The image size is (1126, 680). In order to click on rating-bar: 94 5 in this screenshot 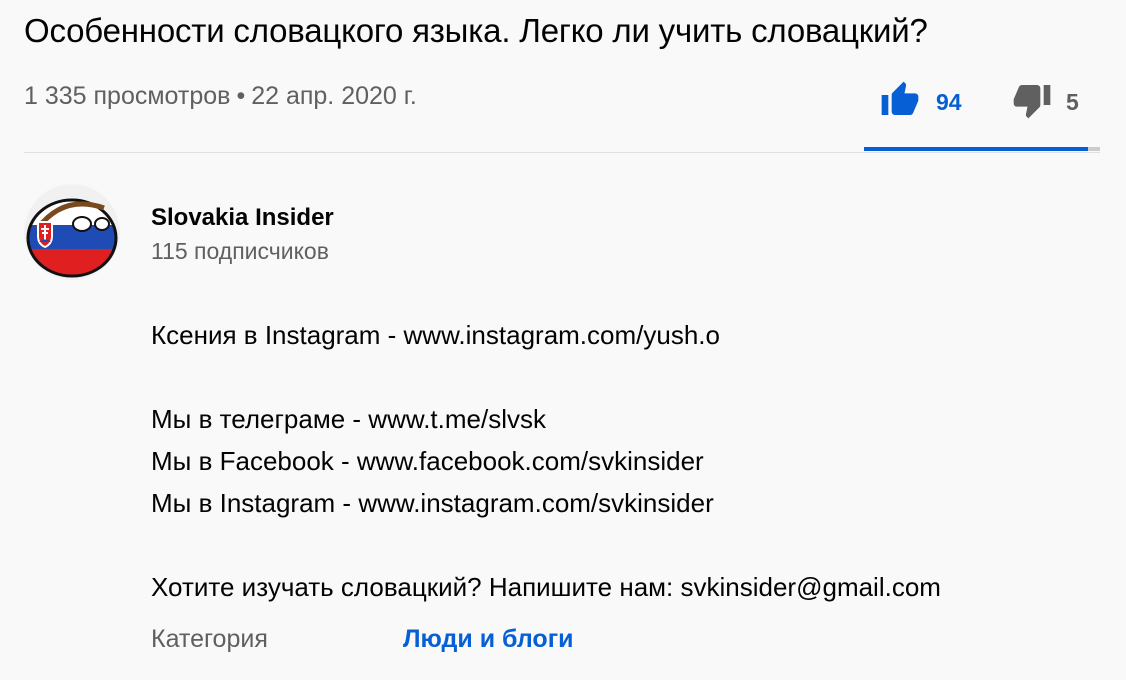, I will do `click(982, 115)`.